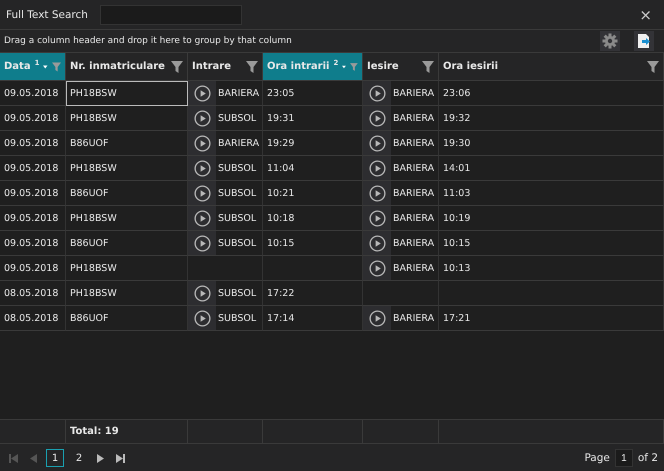 This screenshot has height=471, width=664. I want to click on export-button, so click(644, 41).